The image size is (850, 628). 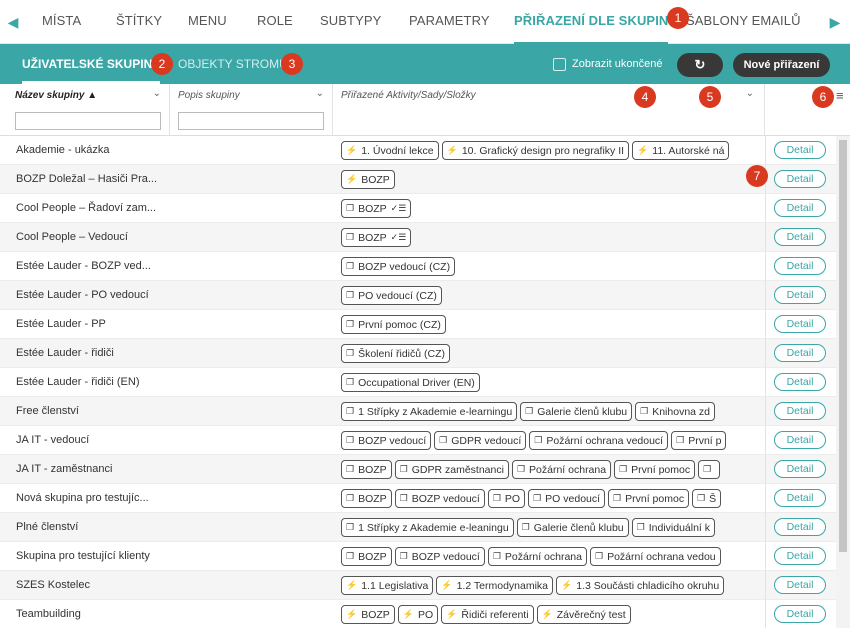 I want to click on assignment-tag: ⚡ 1.1 Legislativa, so click(x=387, y=585).